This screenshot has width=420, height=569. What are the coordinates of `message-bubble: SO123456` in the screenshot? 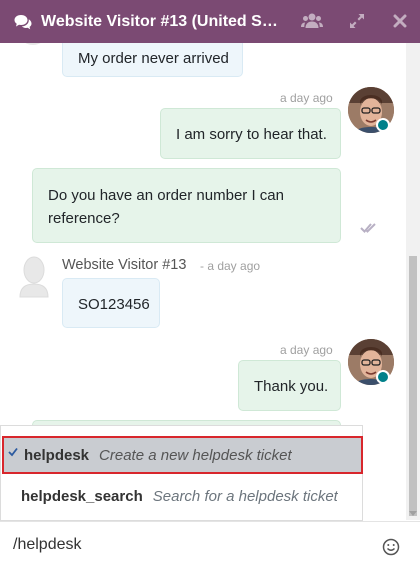 It's located at (111, 303).